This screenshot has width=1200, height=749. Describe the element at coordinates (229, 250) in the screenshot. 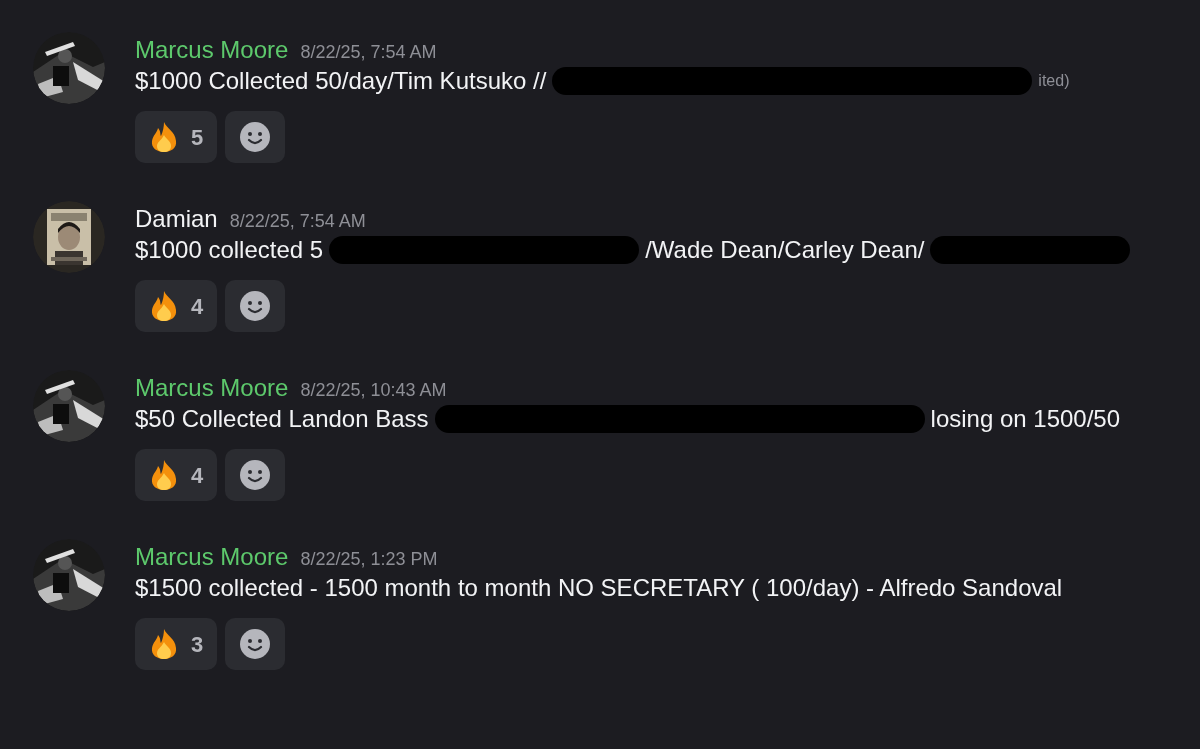

I see `message-text: $1000 collected 5` at that location.